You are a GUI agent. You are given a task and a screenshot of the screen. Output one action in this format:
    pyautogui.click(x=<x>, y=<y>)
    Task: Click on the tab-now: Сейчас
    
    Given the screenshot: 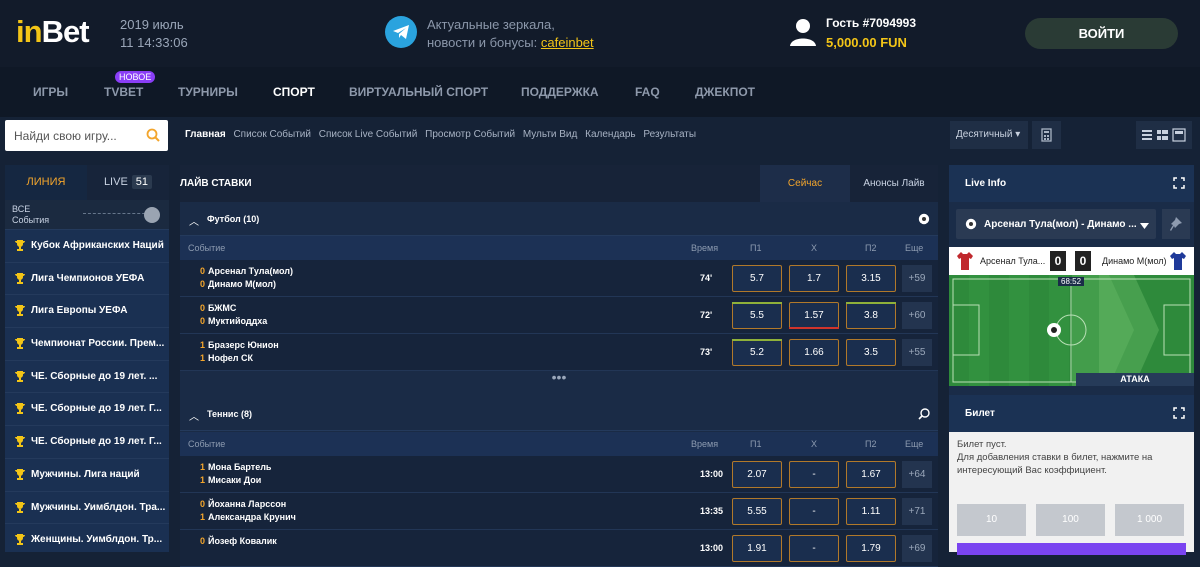 What is the action you would take?
    pyautogui.click(x=805, y=183)
    